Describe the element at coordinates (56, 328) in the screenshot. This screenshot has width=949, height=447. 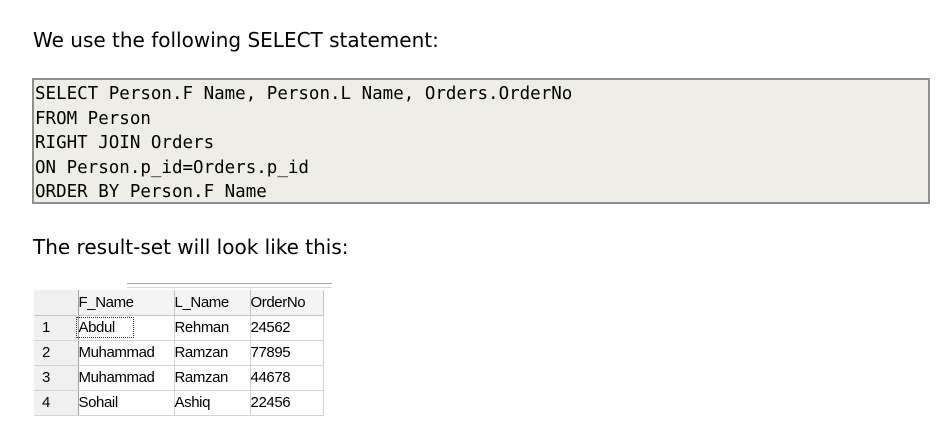
I see `row-number: 1` at that location.